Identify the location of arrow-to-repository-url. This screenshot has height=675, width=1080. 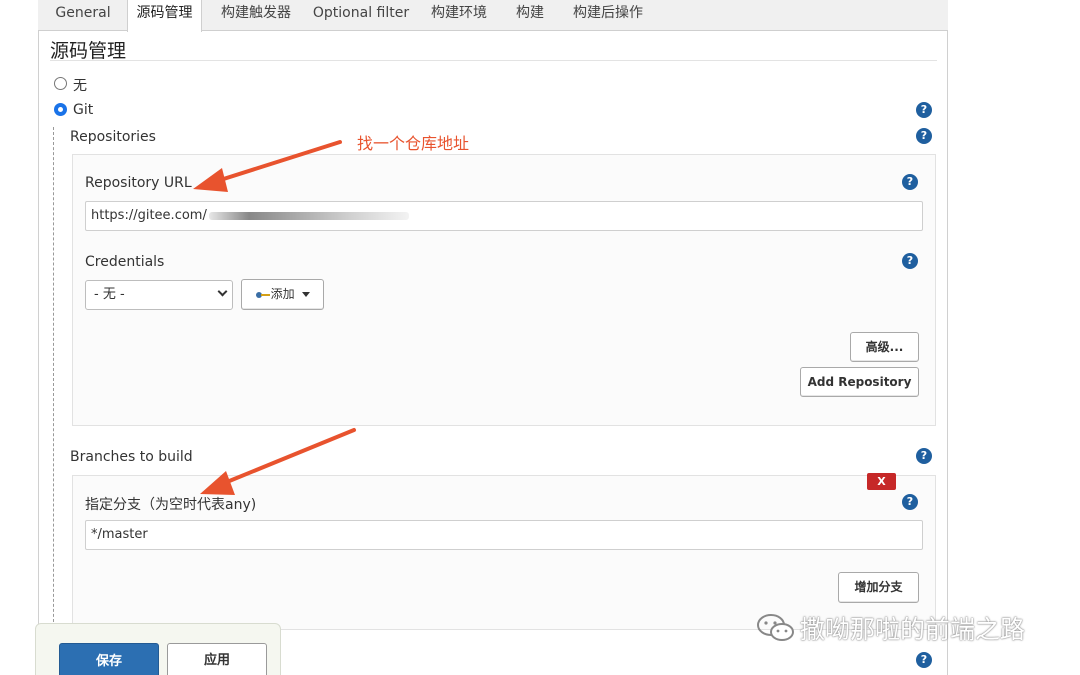
(267, 166).